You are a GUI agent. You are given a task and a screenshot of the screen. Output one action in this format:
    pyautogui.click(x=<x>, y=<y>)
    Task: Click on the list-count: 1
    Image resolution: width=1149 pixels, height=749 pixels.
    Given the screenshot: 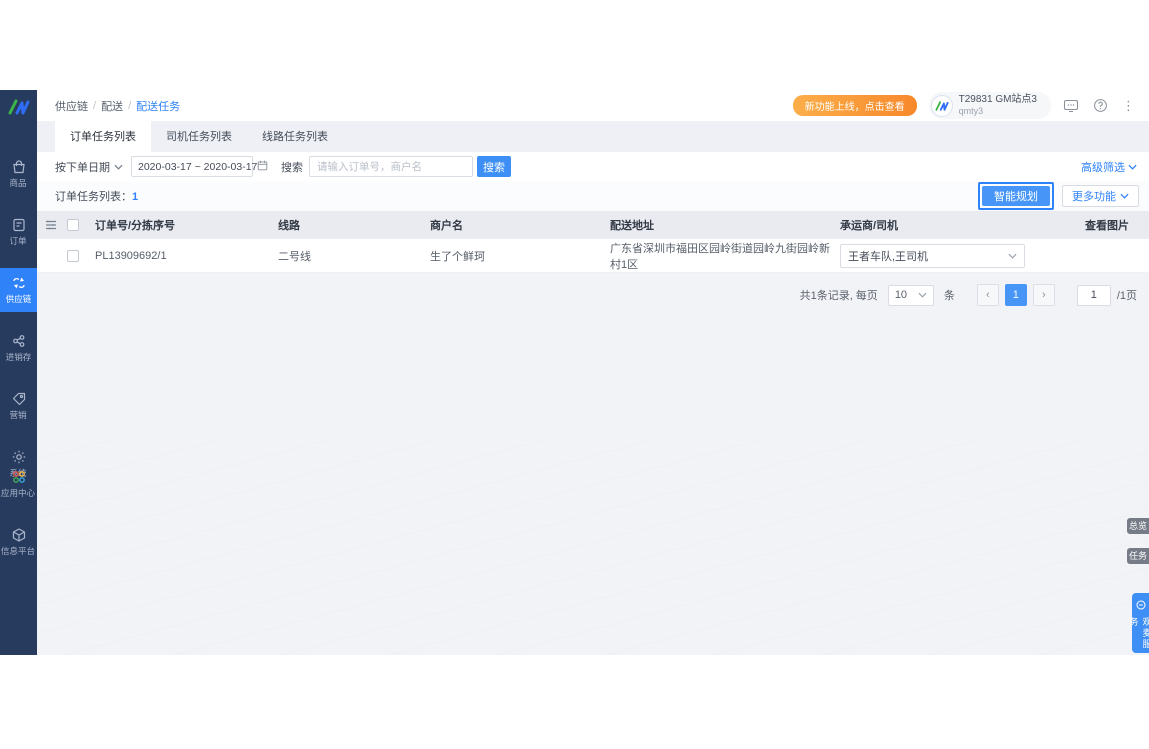 What is the action you would take?
    pyautogui.click(x=135, y=197)
    